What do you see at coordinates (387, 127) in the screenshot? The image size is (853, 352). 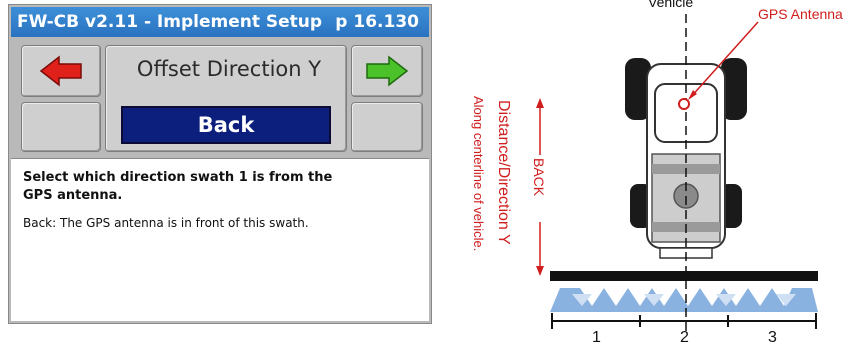 I see `right-blank-button` at bounding box center [387, 127].